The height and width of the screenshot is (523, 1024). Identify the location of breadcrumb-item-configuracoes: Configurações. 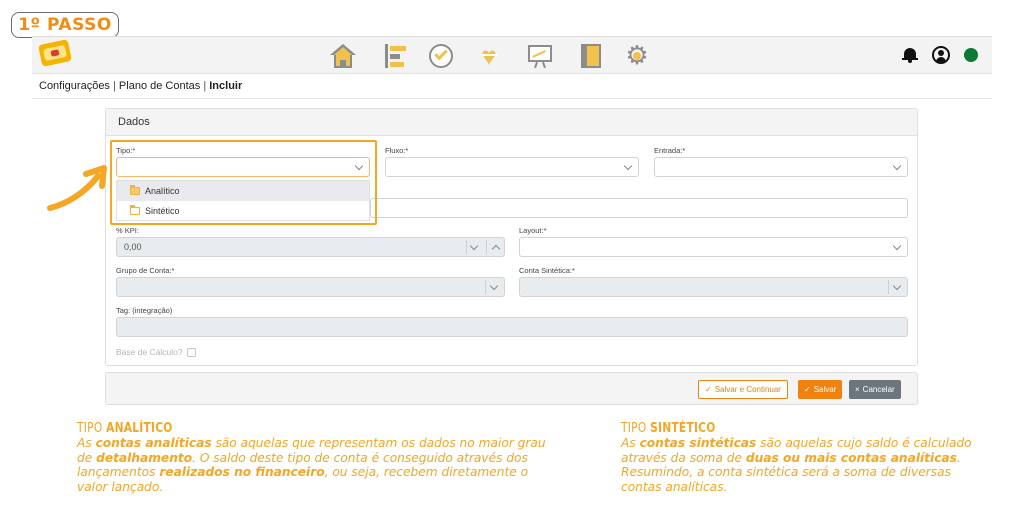
(74, 86).